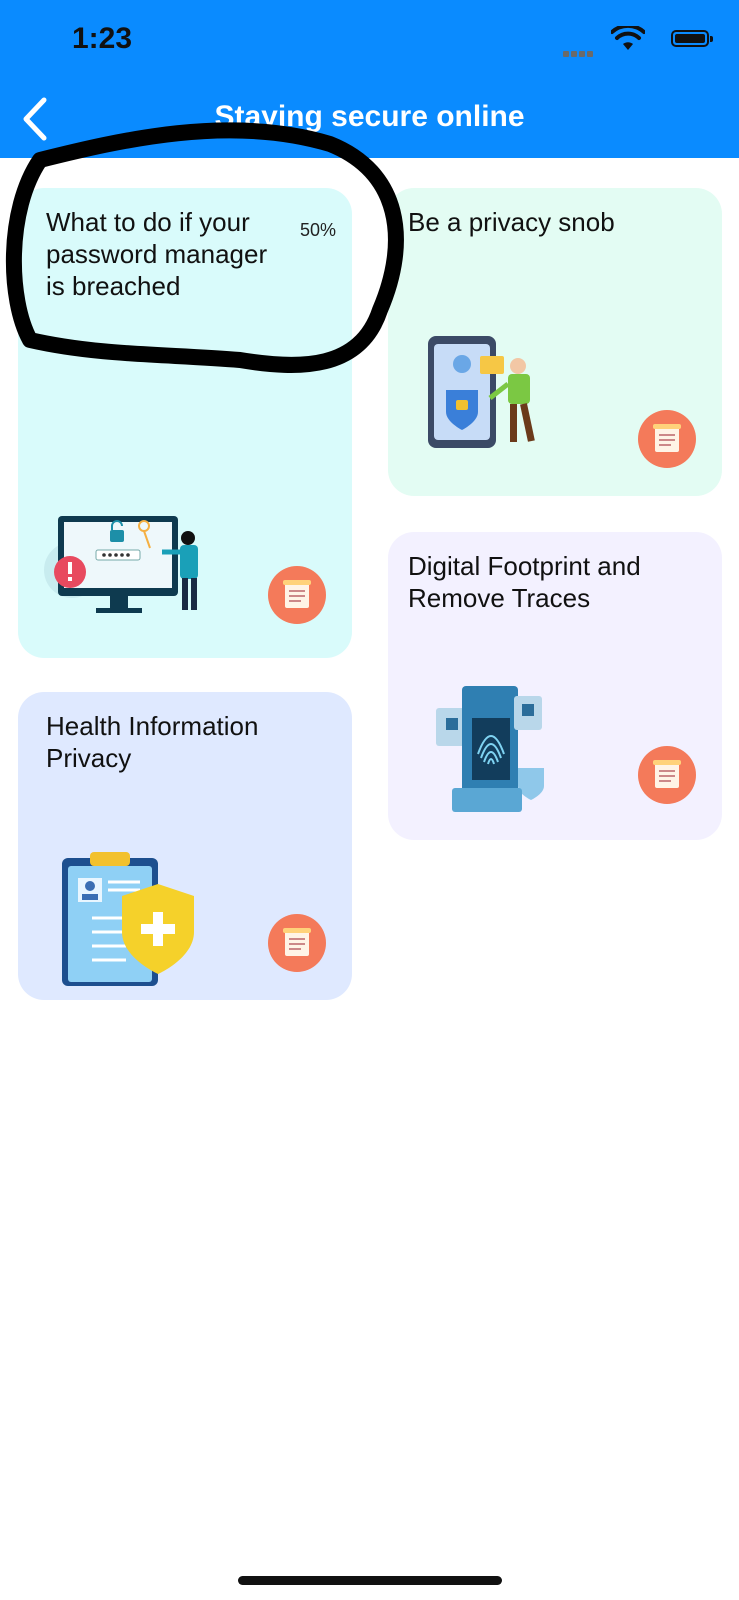  I want to click on wifi-icon, so click(628, 38).